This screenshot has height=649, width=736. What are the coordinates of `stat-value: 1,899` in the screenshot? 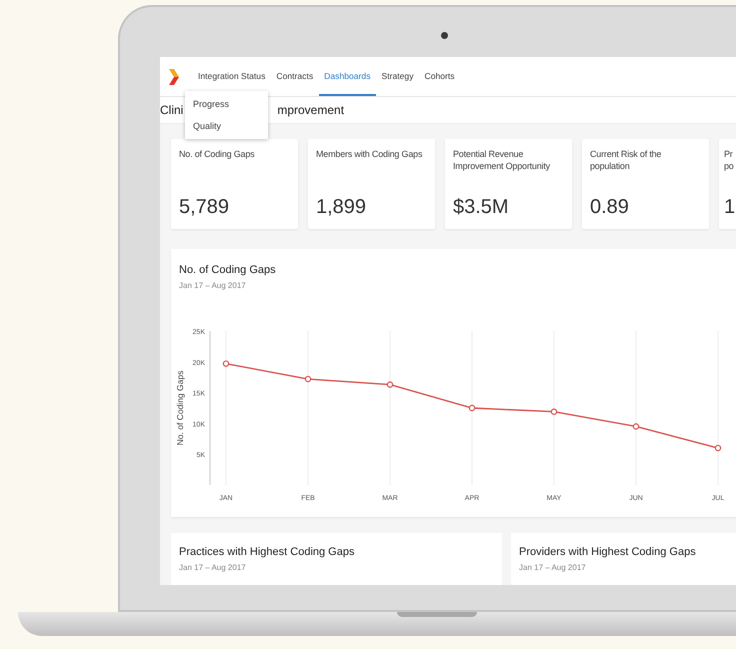 It's located at (342, 207).